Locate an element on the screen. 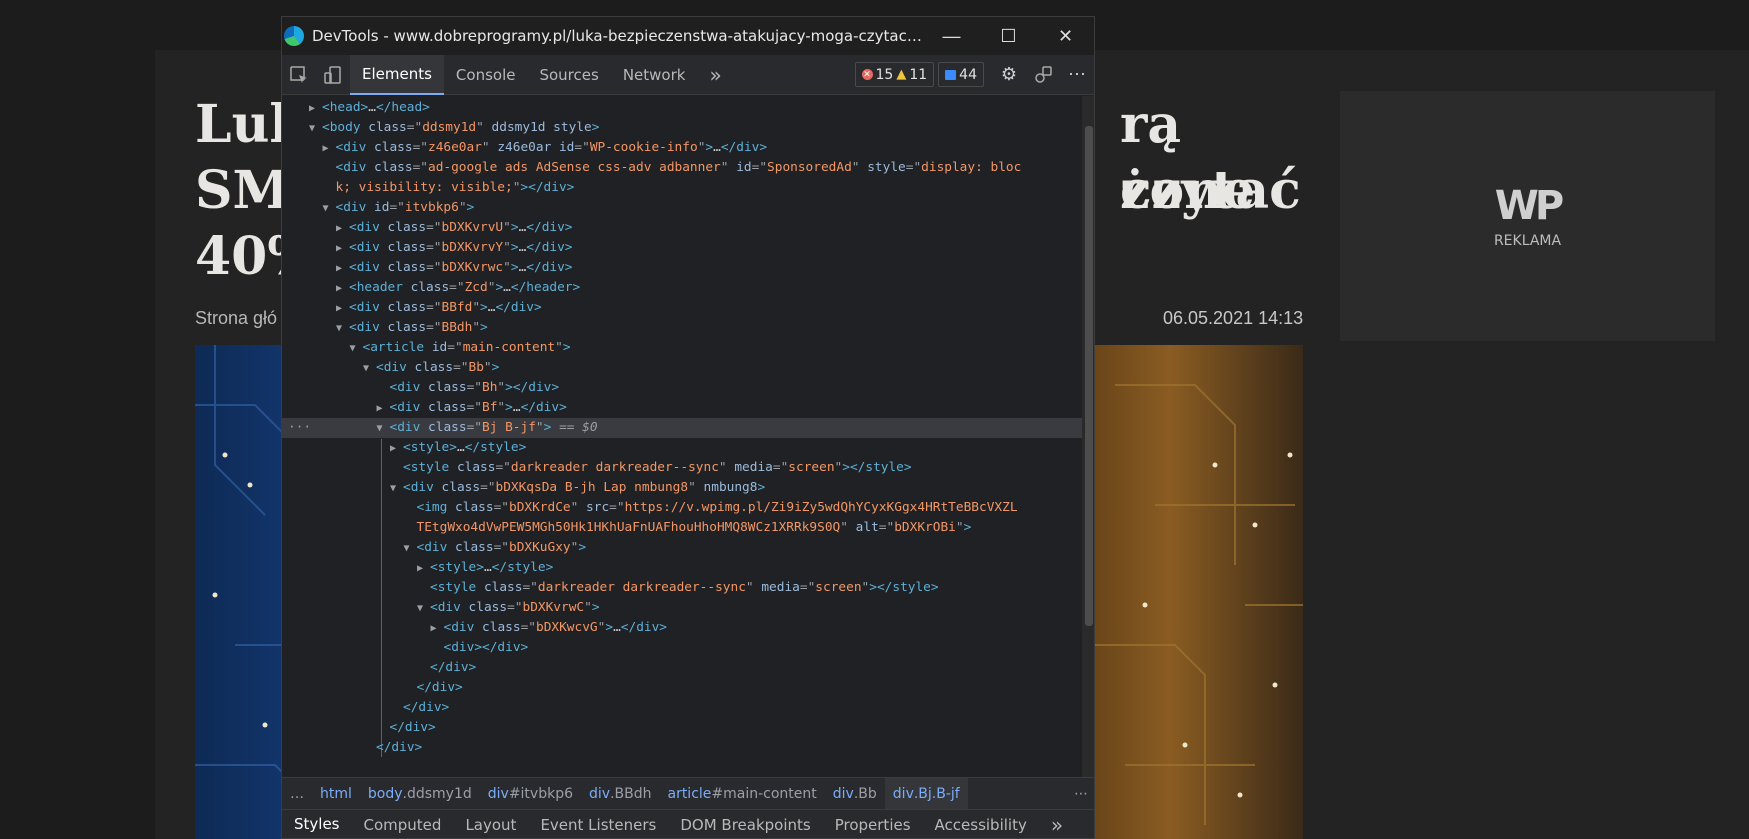  tab-network: Network is located at coordinates (654, 75).